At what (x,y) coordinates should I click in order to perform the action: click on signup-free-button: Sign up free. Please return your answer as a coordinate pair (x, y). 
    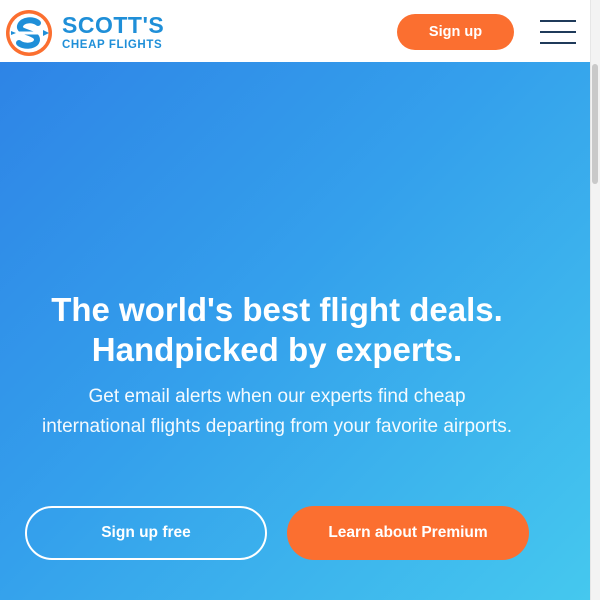
    Looking at the image, I should click on (146, 533).